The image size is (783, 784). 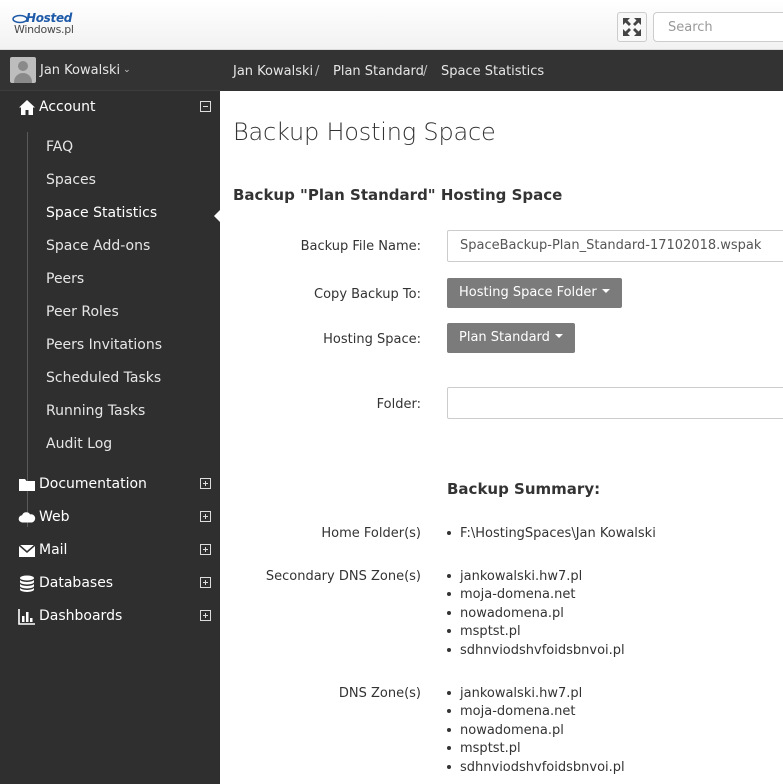 What do you see at coordinates (364, 132) in the screenshot?
I see `page-title: Backup Hosting Space` at bounding box center [364, 132].